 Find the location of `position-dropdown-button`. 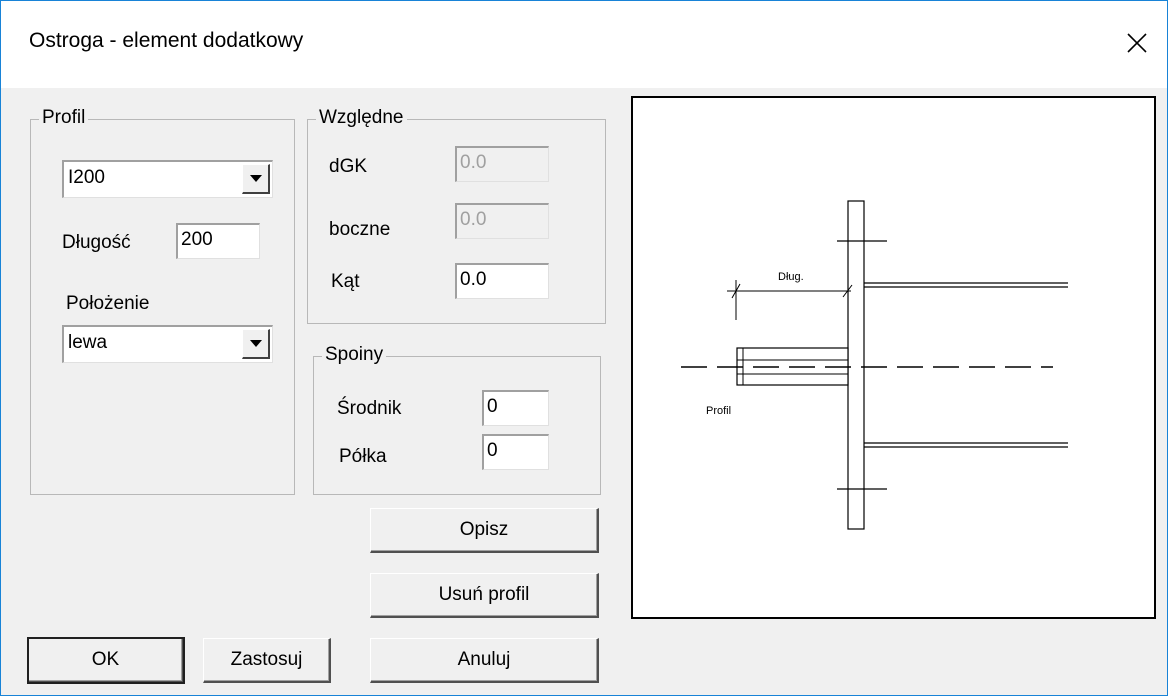

position-dropdown-button is located at coordinates (256, 344).